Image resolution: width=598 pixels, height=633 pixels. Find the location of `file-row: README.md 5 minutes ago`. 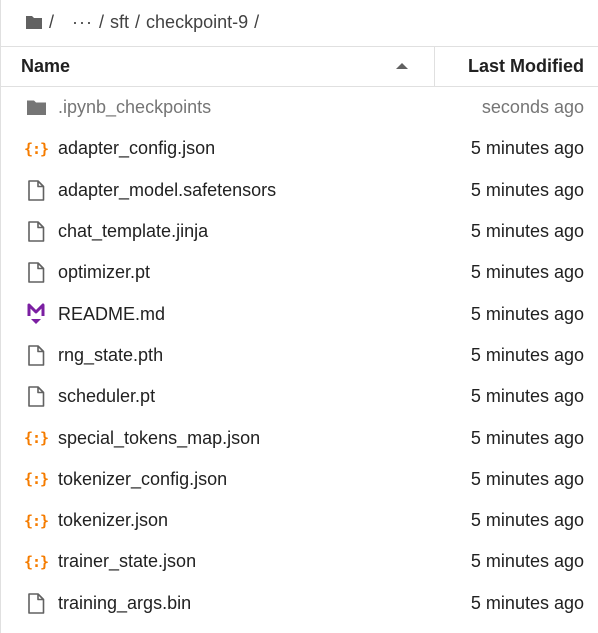

file-row: README.md 5 minutes ago is located at coordinates (299, 313).